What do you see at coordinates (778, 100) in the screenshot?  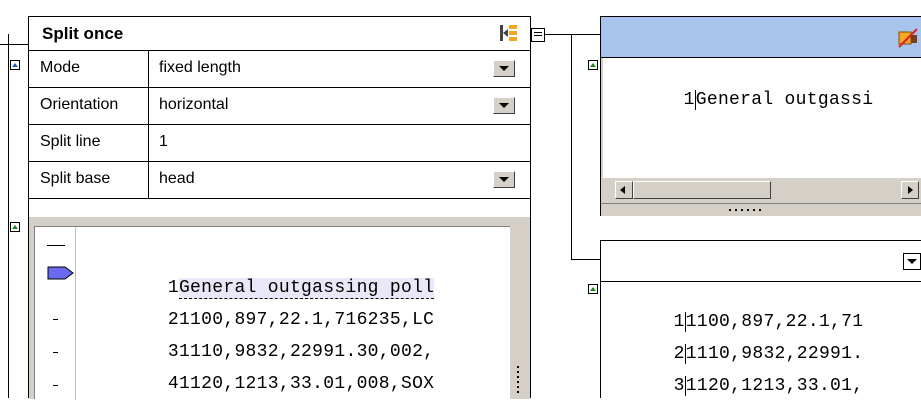 I see `output-line: 1General outgassi` at bounding box center [778, 100].